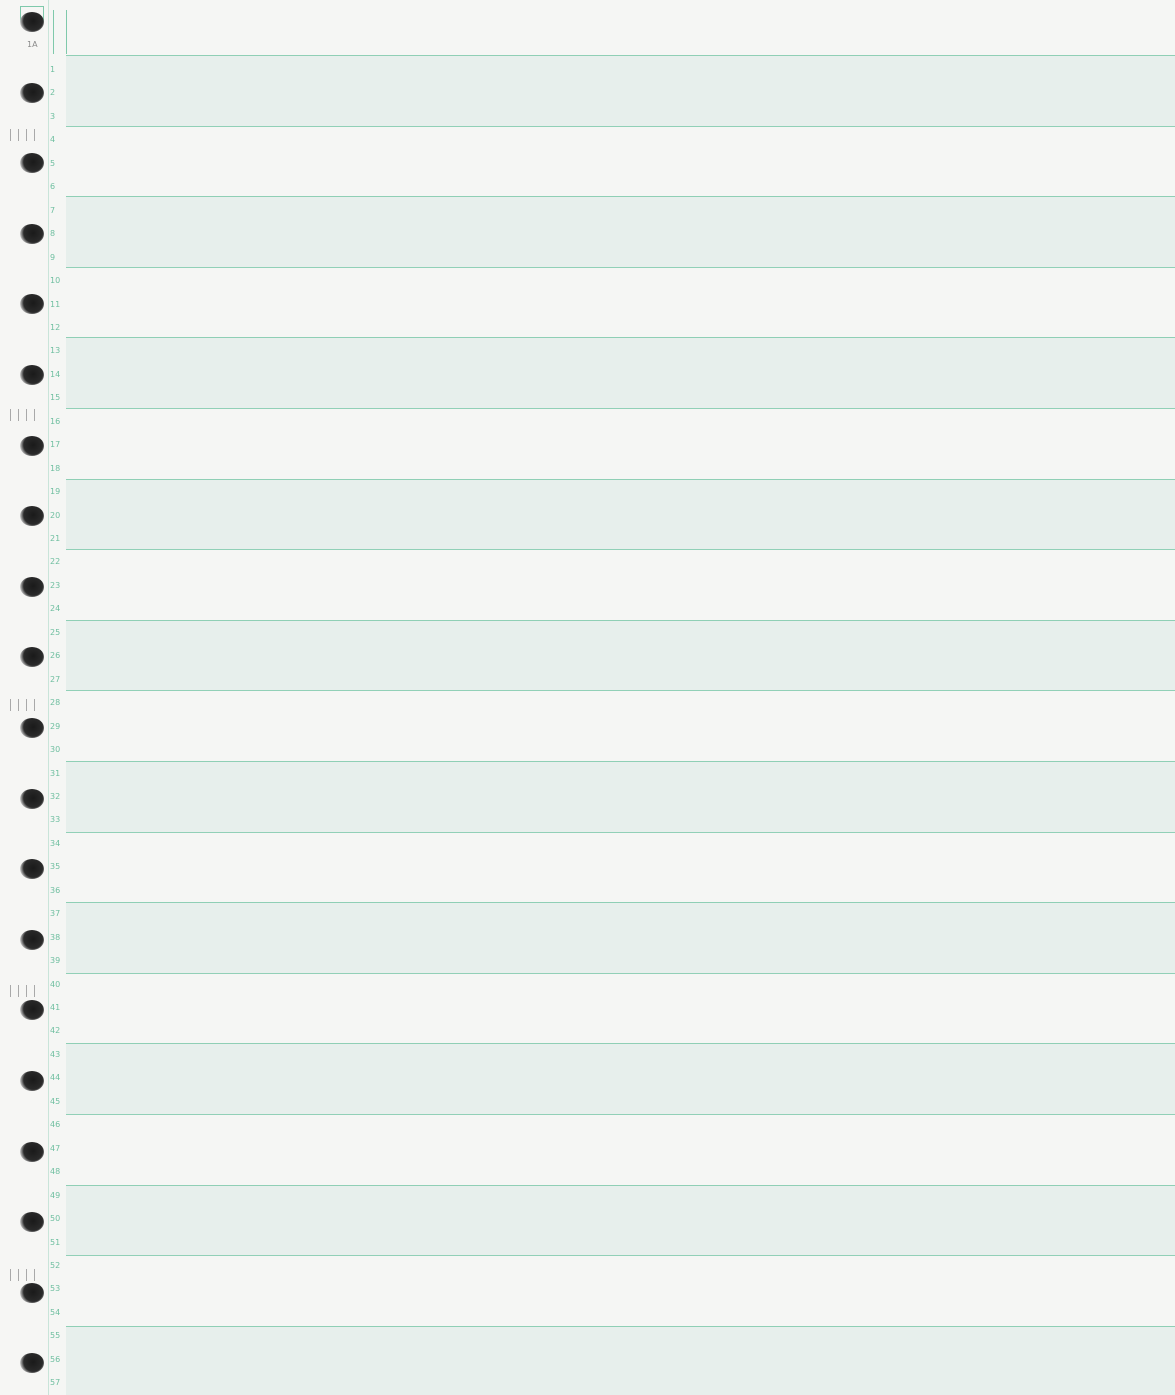 The image size is (1175, 1395). Describe the element at coordinates (55, 374) in the screenshot. I see `line-number: 14` at that location.